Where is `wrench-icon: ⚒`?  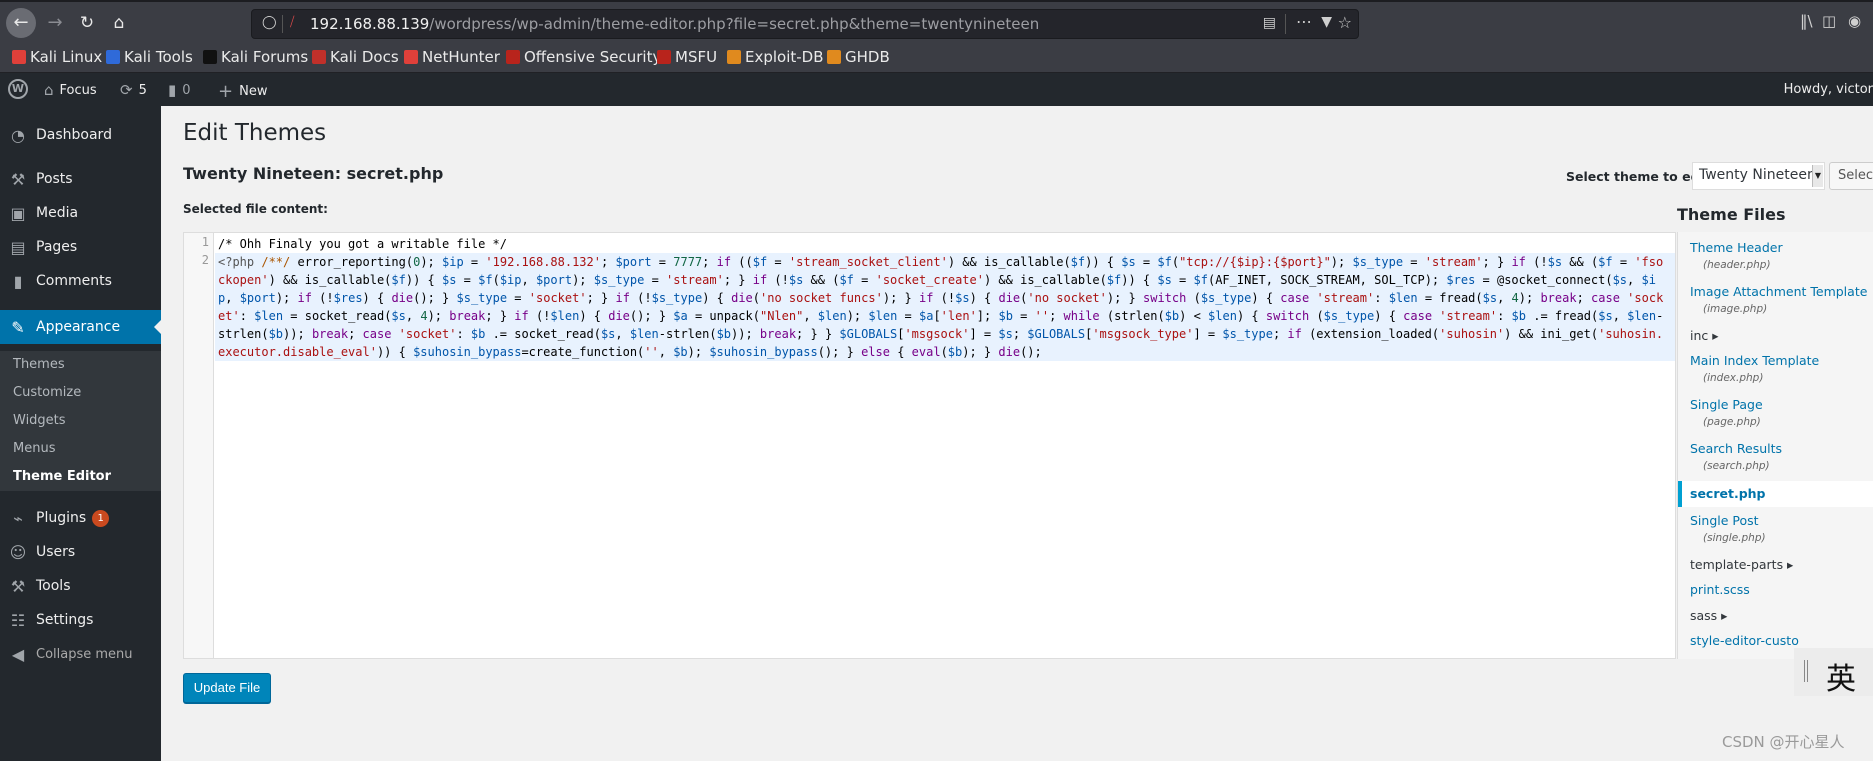
wrench-icon: ⚒ is located at coordinates (18, 586).